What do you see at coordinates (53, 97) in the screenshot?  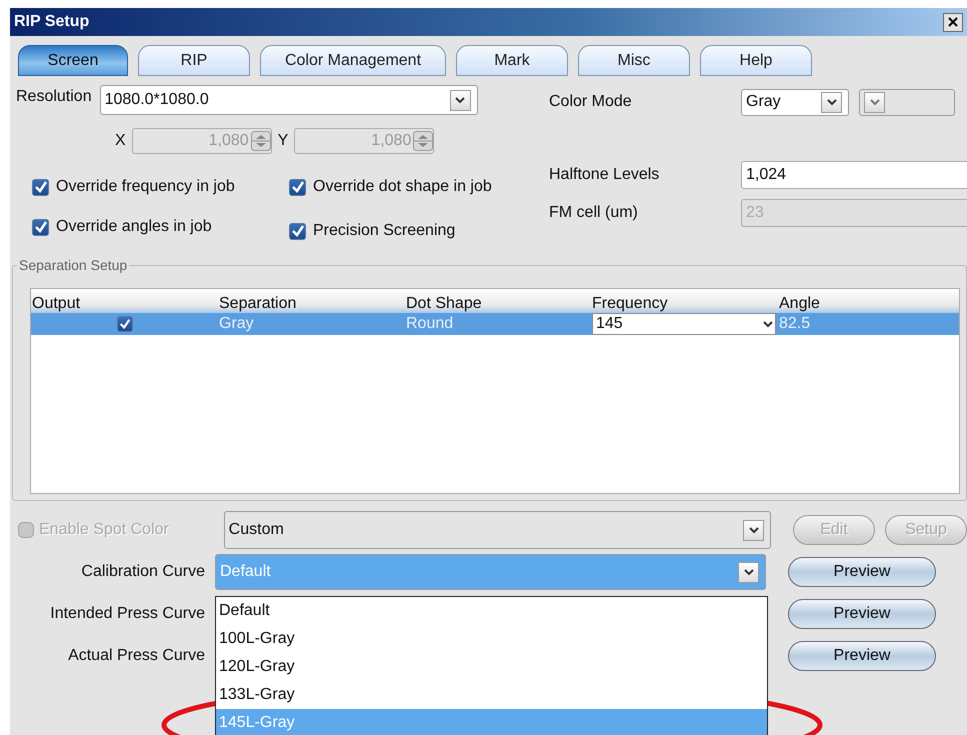 I see `resolution-label: Resolution` at bounding box center [53, 97].